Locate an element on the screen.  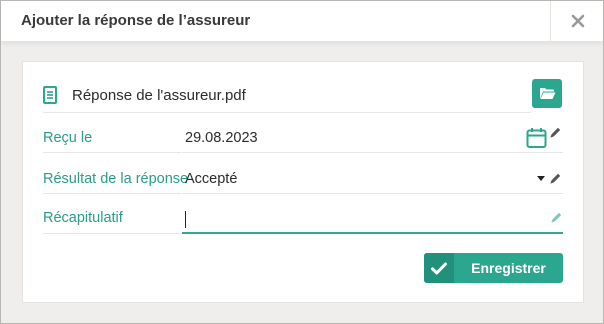
document-icon is located at coordinates (50, 95).